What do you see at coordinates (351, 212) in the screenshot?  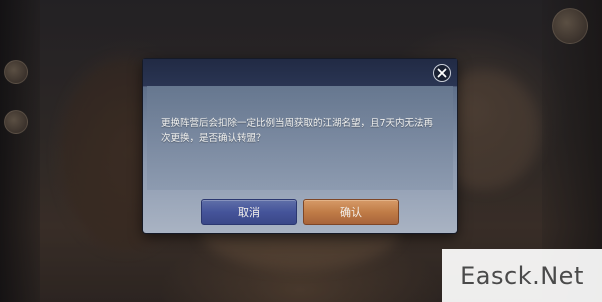 I see `confirm-button: 确认` at bounding box center [351, 212].